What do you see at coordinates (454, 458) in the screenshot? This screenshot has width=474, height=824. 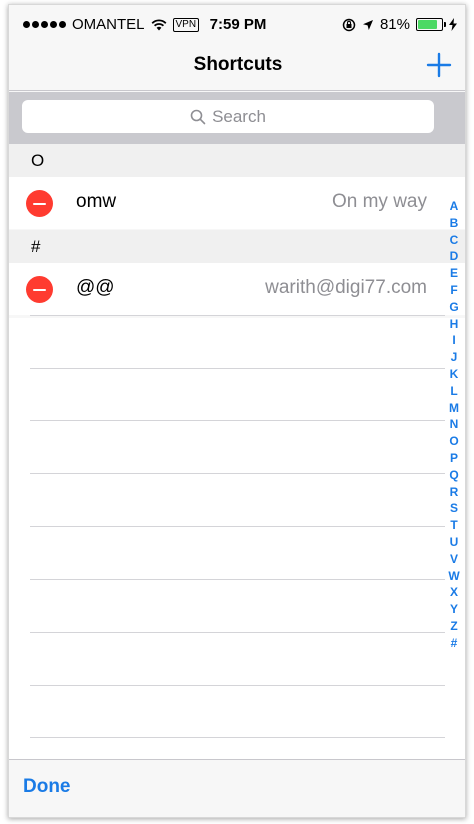 I see `index-letter-p: P` at bounding box center [454, 458].